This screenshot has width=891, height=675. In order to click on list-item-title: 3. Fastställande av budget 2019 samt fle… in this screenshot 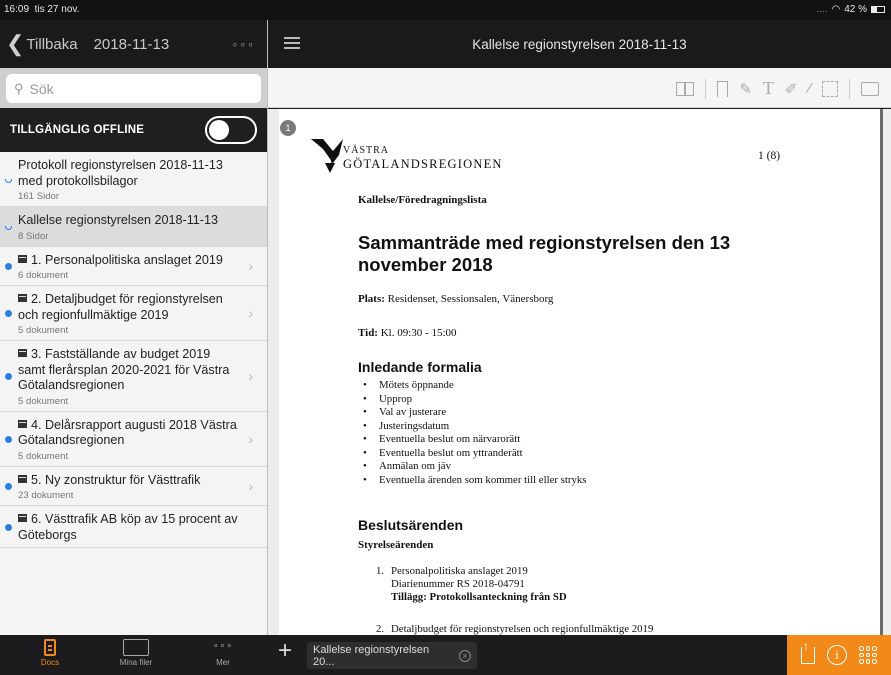, I will do `click(124, 369)`.